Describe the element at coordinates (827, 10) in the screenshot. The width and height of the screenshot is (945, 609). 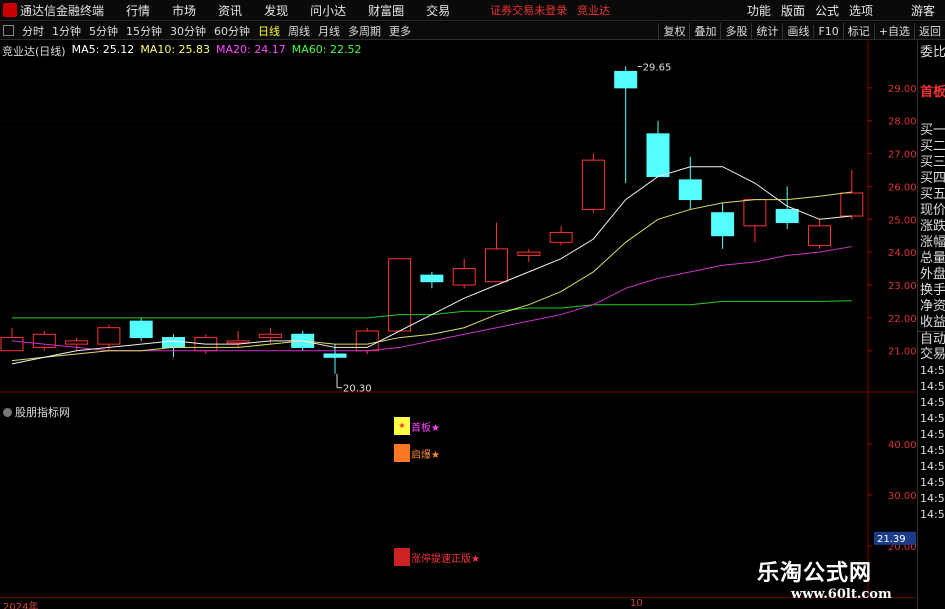
I see `menu-item-formula: 公式` at that location.